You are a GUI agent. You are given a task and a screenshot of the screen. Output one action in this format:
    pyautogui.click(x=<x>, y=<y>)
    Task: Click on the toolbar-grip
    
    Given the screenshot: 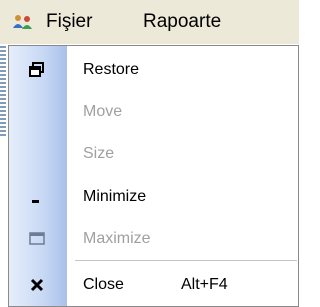 What is the action you would take?
    pyautogui.click(x=3, y=91)
    